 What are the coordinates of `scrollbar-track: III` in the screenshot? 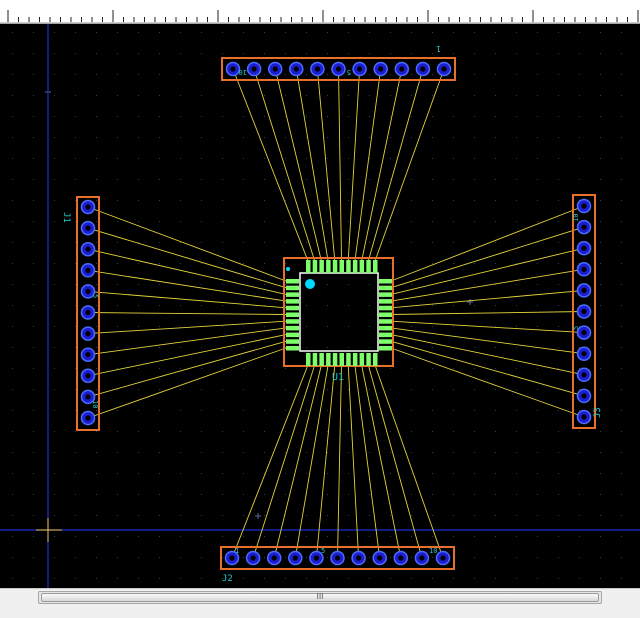 It's located at (320, 597).